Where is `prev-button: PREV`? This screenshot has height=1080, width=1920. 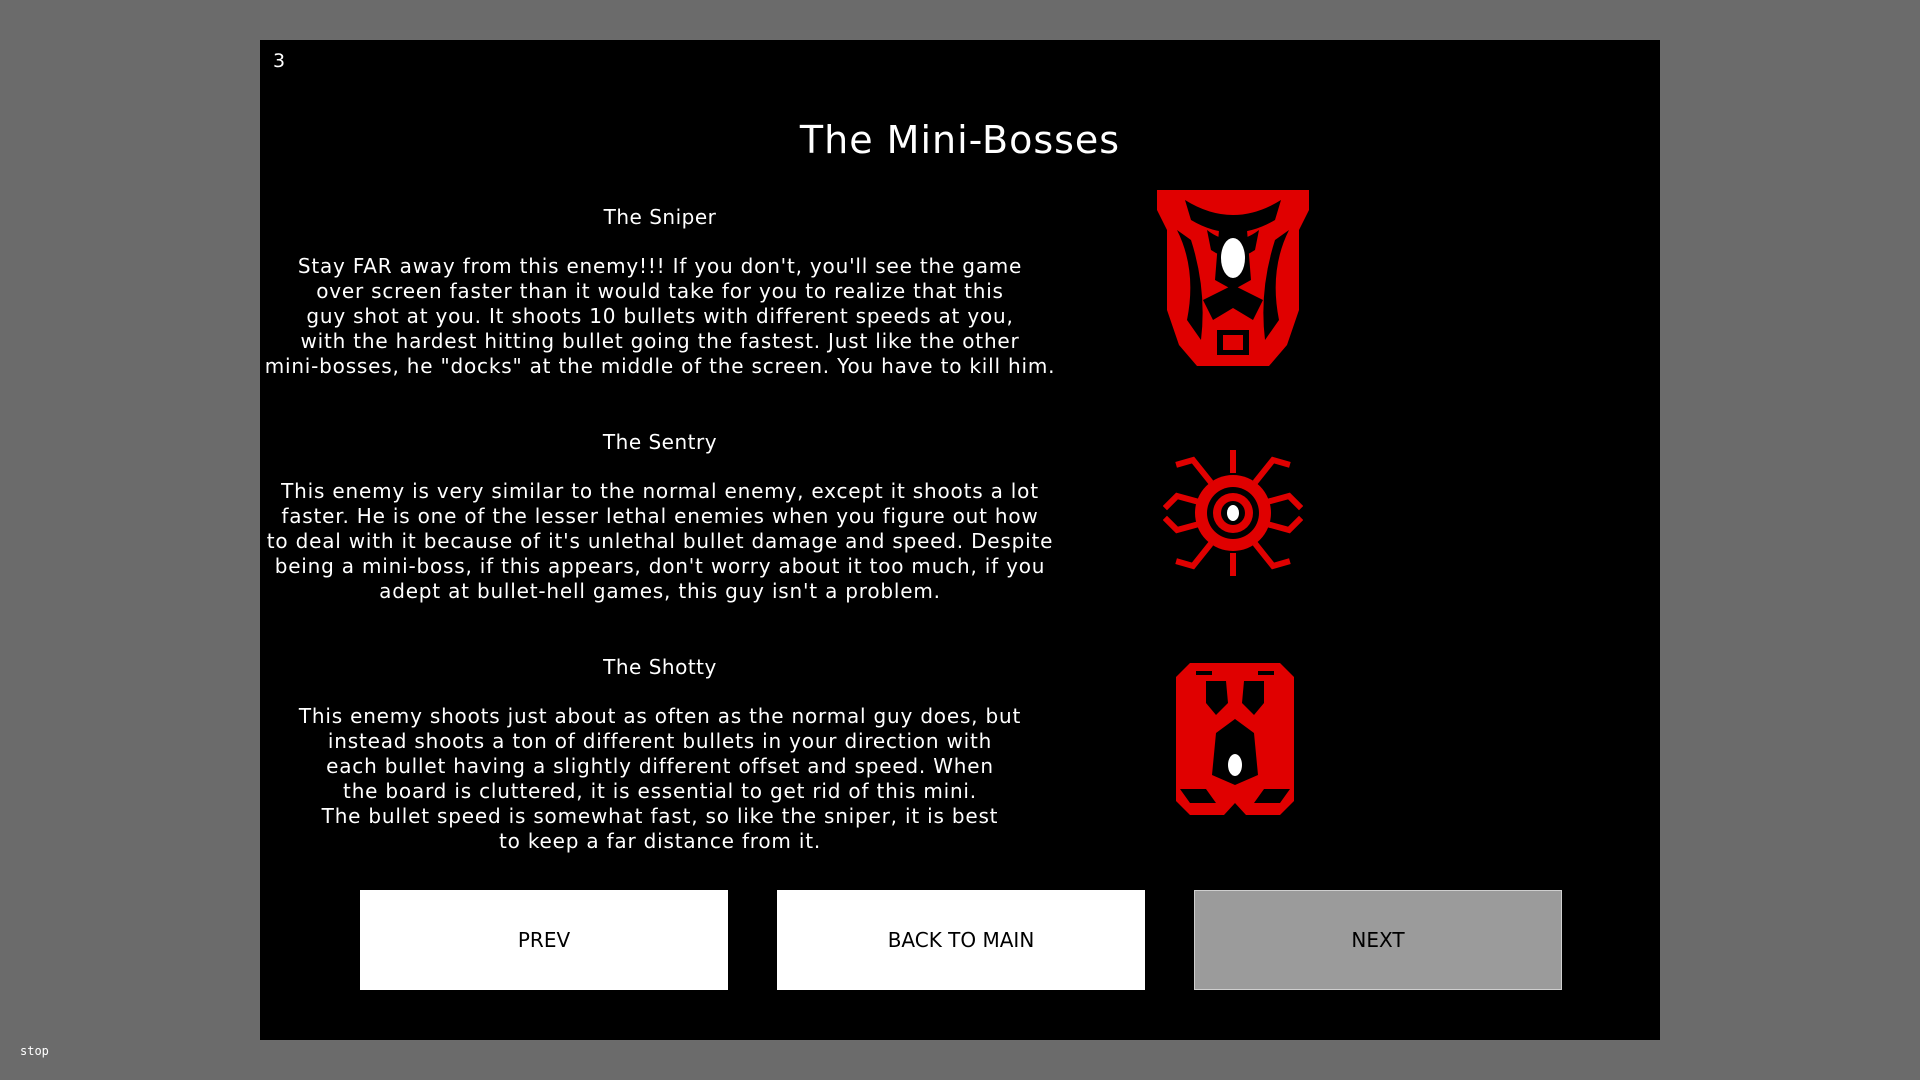 prev-button: PREV is located at coordinates (544, 940).